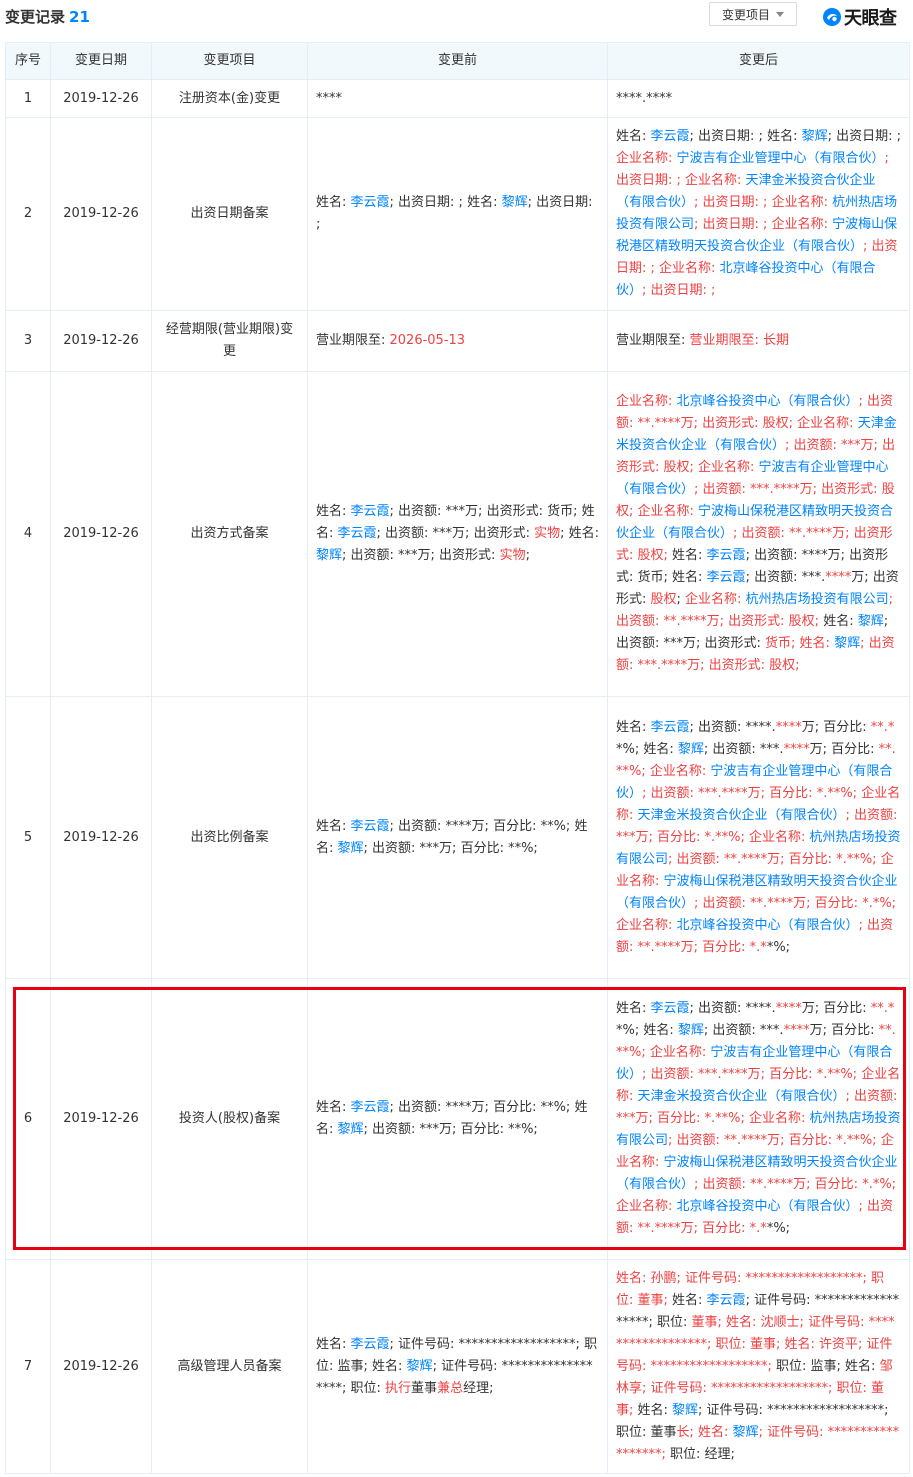  I want to click on cell-text: *%;, so click(778, 947).